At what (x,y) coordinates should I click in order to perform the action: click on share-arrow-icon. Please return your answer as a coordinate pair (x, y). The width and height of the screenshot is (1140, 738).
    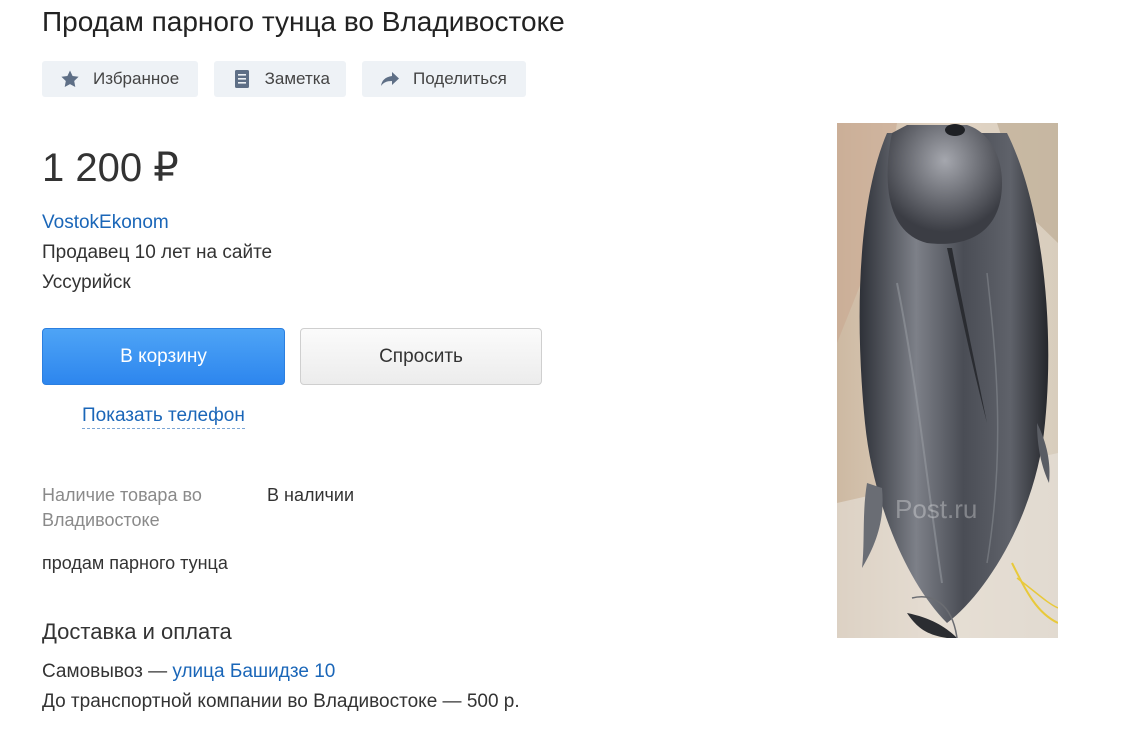
    Looking at the image, I should click on (390, 79).